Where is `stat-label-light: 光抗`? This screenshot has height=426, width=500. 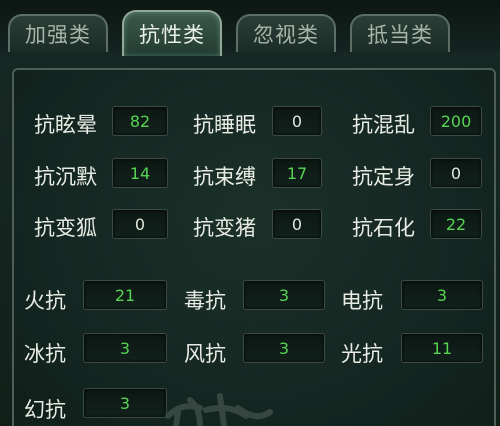
stat-label-light: 光抗 is located at coordinates (362, 354).